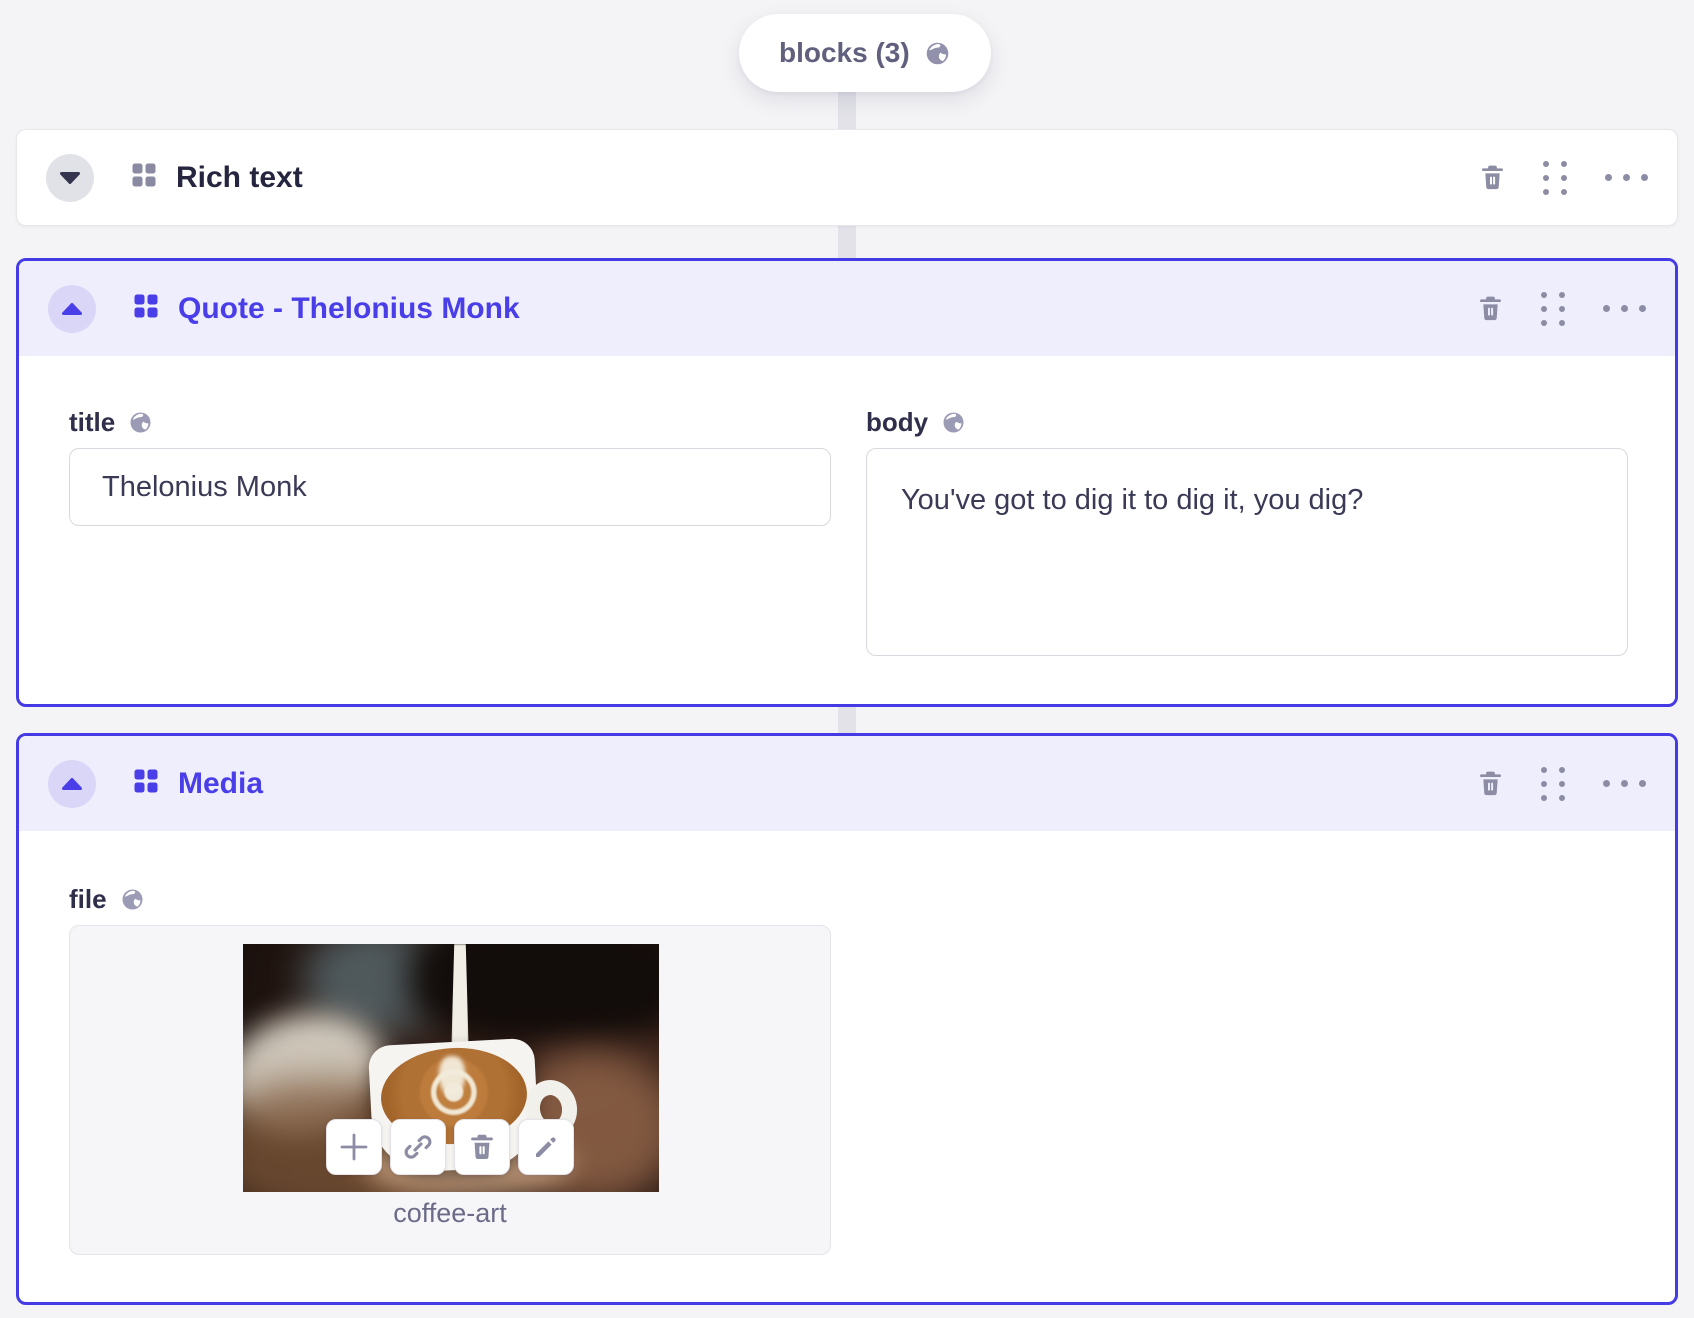 The height and width of the screenshot is (1318, 1694). What do you see at coordinates (452, 1076) in the screenshot?
I see `photo-latte-rosetta` at bounding box center [452, 1076].